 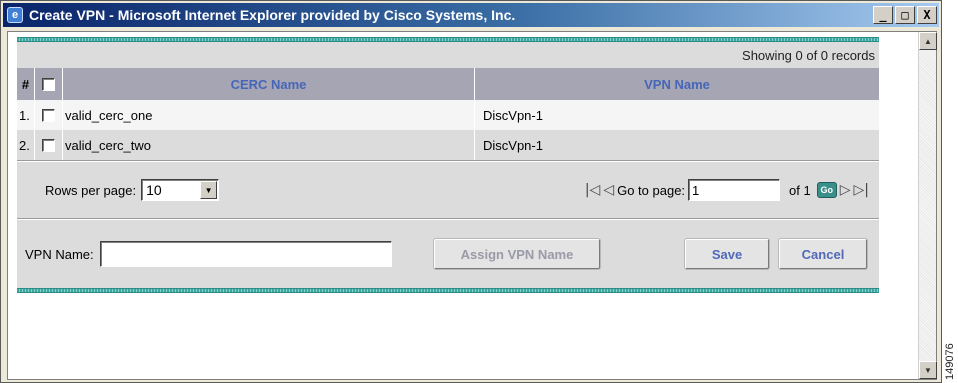 What do you see at coordinates (154, 190) in the screenshot?
I see `rows-per-page-value: 10` at bounding box center [154, 190].